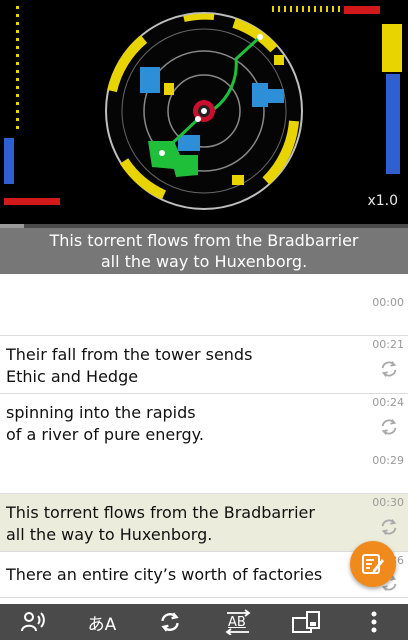 The width and height of the screenshot is (408, 640). I want to click on row-timestamp: 00:21, so click(388, 344).